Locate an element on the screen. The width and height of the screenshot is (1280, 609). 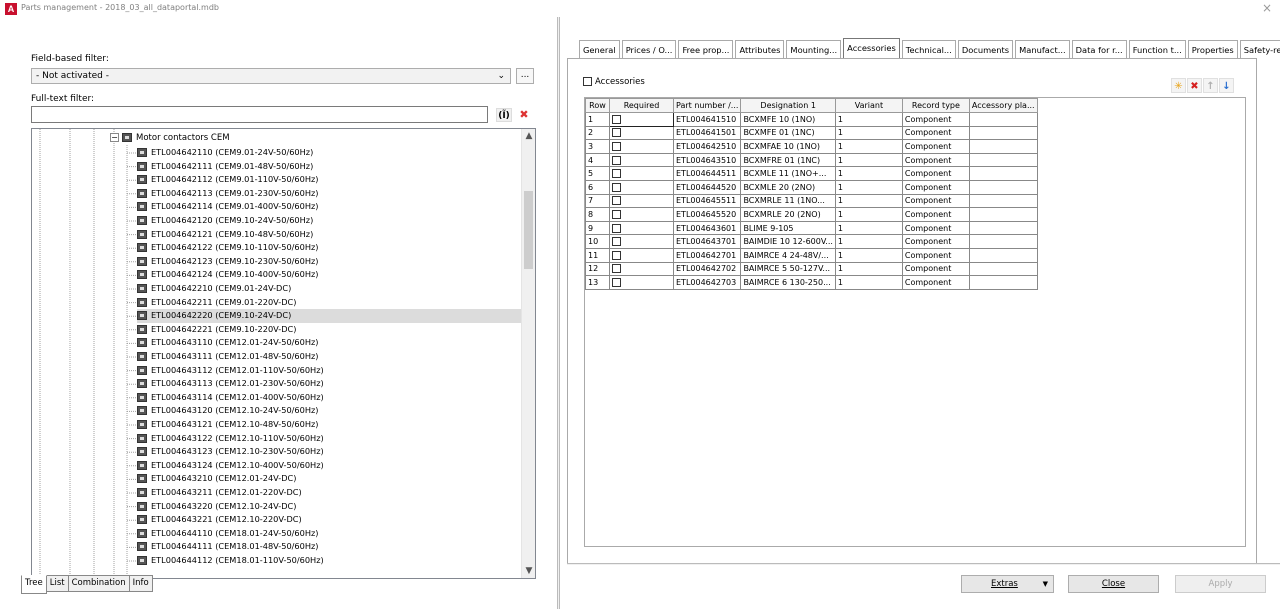
row-cell: 7 is located at coordinates (597, 201).